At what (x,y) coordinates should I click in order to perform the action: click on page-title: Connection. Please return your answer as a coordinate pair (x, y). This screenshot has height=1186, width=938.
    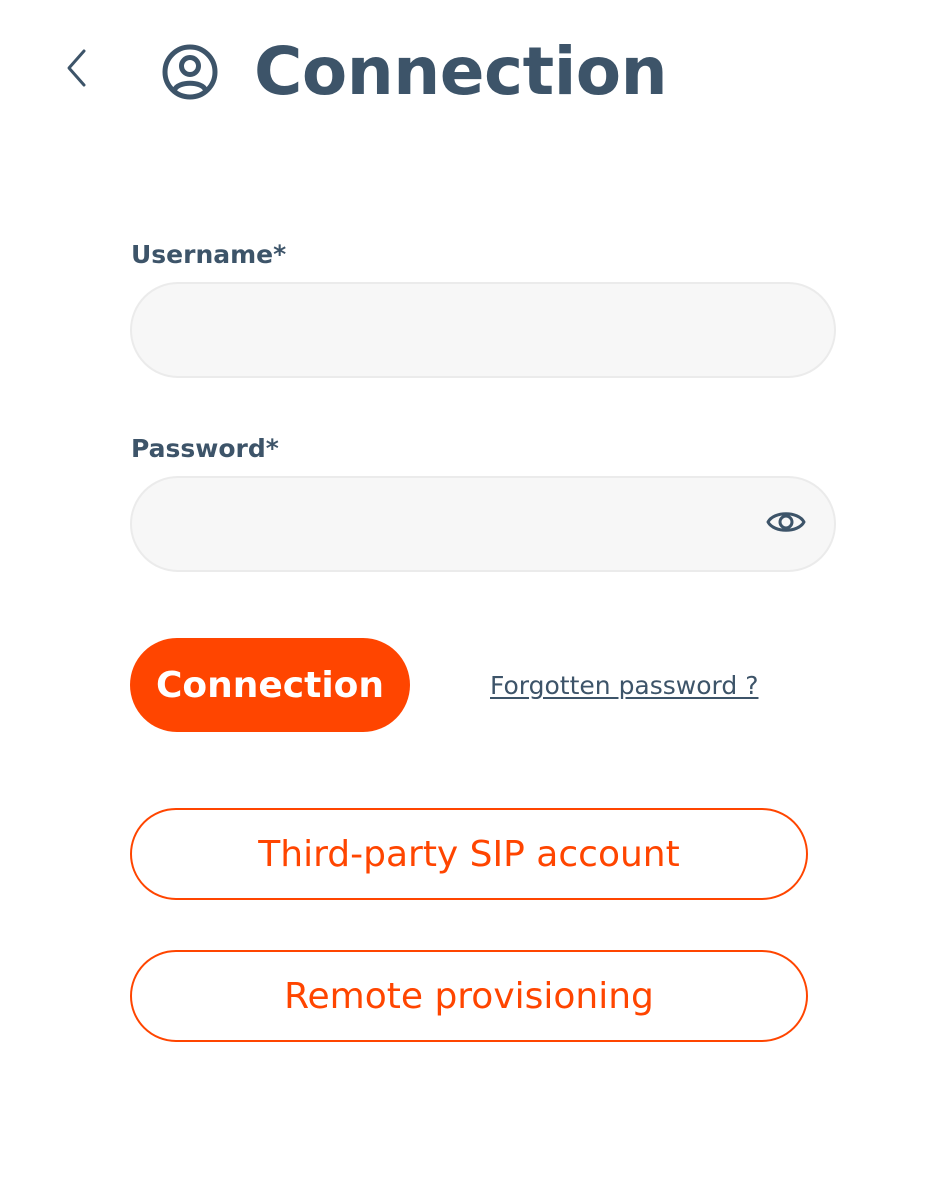
    Looking at the image, I should click on (461, 71).